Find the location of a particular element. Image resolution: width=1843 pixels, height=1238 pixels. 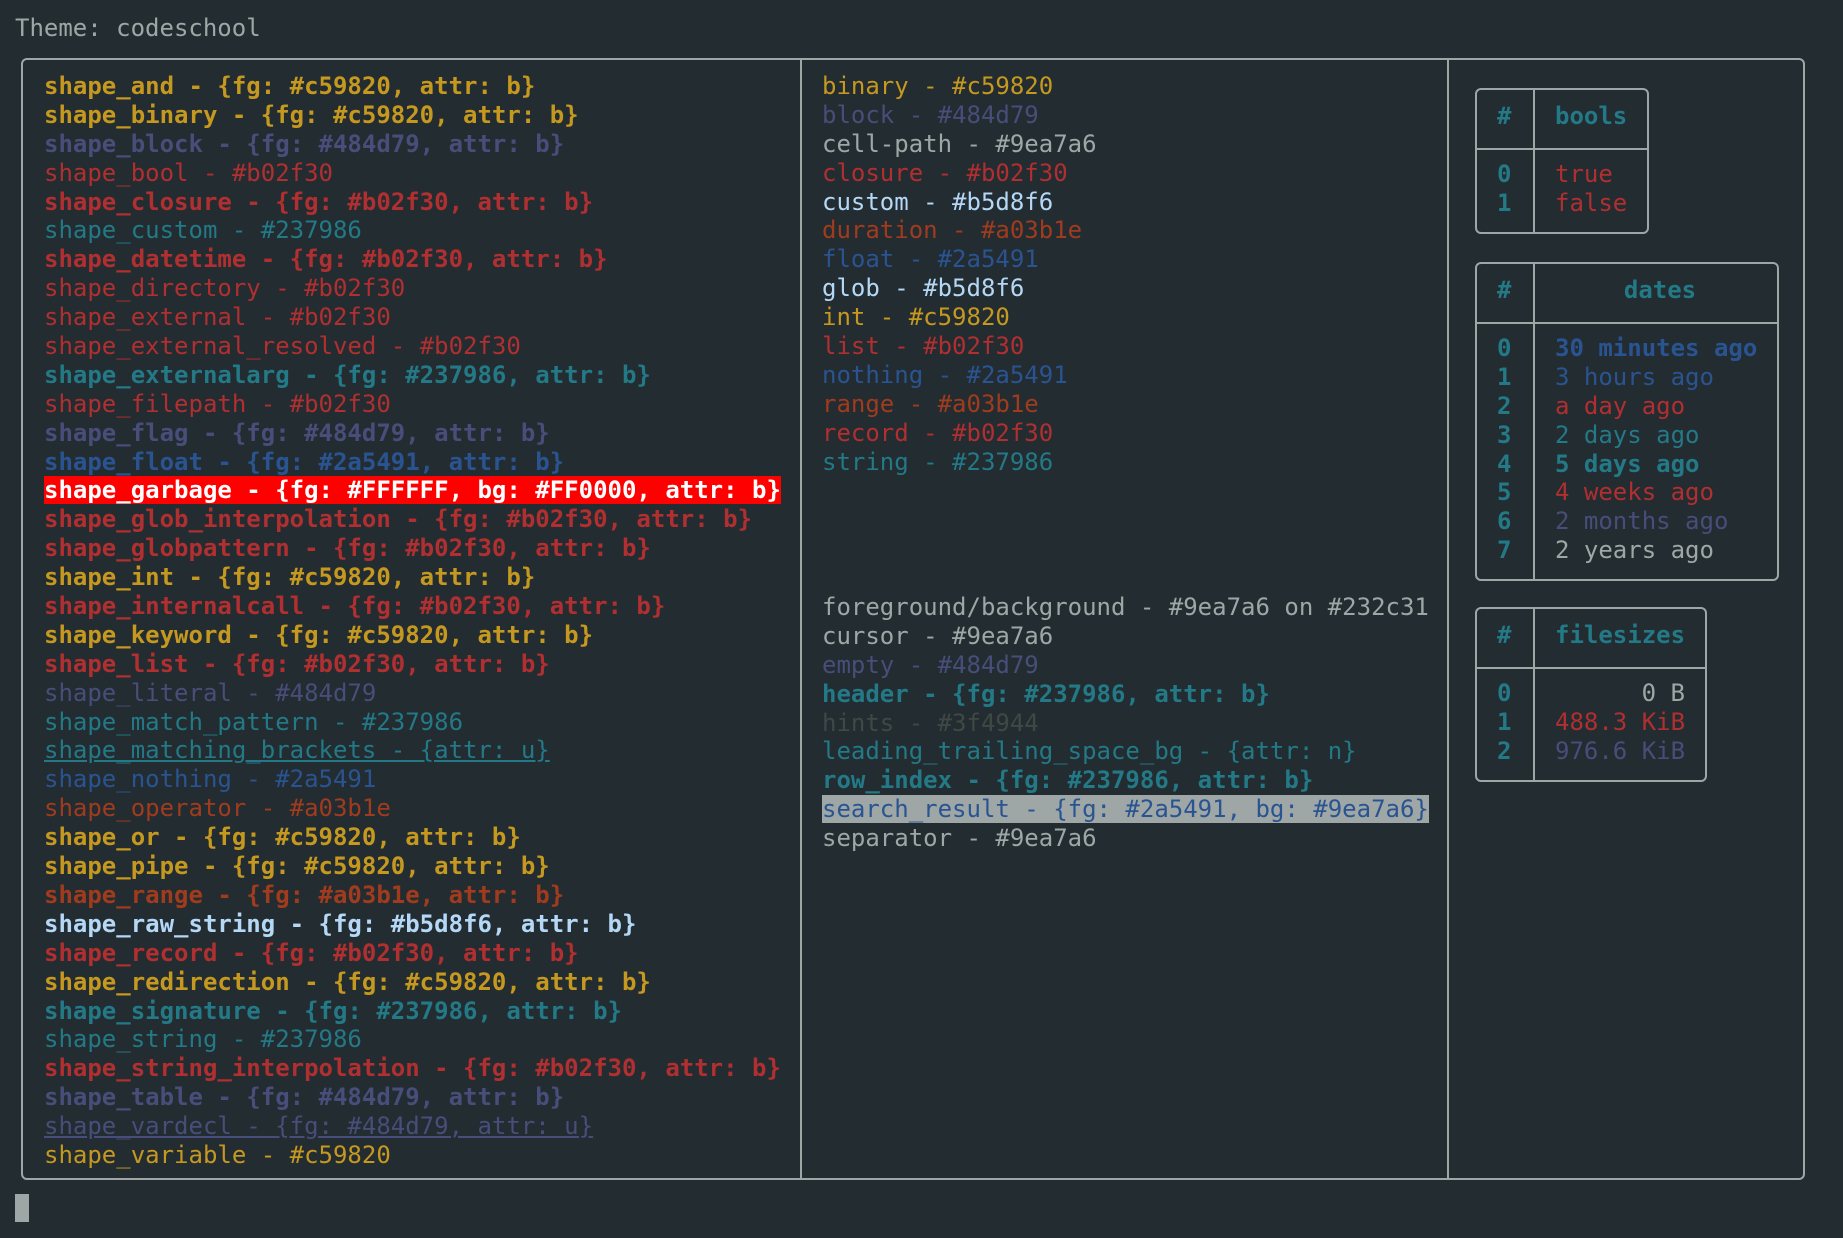

shape-setting-row: shape_datetime - {fg: #b02f30, attr: b} is located at coordinates (412, 259).